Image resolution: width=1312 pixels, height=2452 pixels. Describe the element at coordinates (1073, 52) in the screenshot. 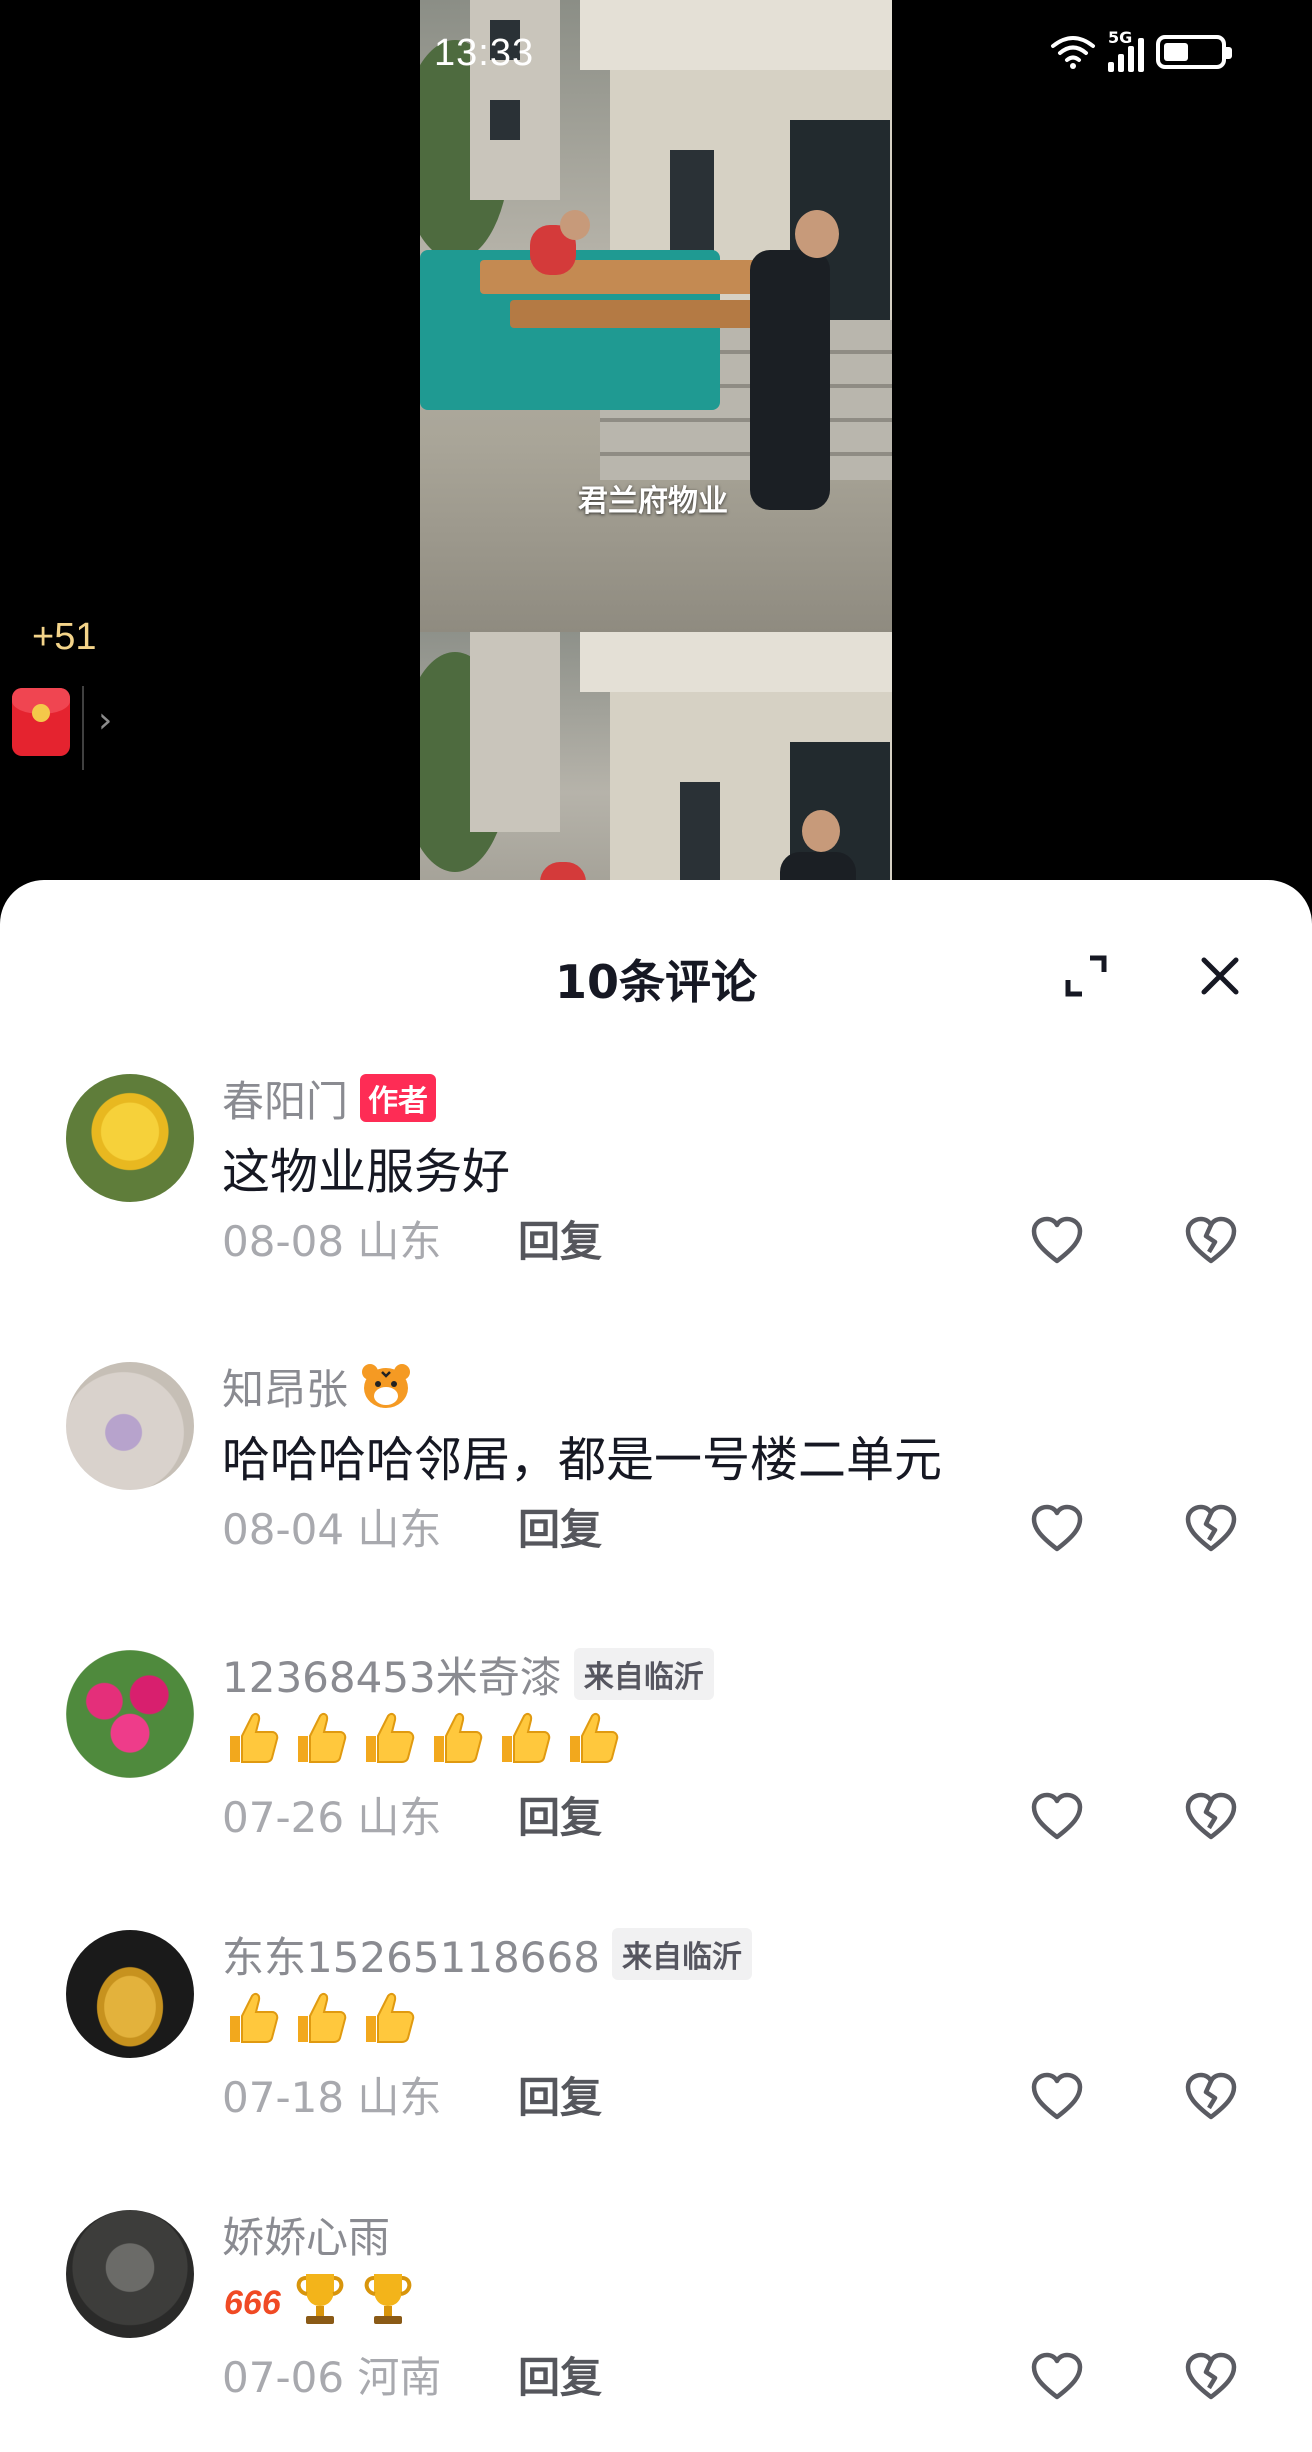

I see `wifi-icon` at that location.